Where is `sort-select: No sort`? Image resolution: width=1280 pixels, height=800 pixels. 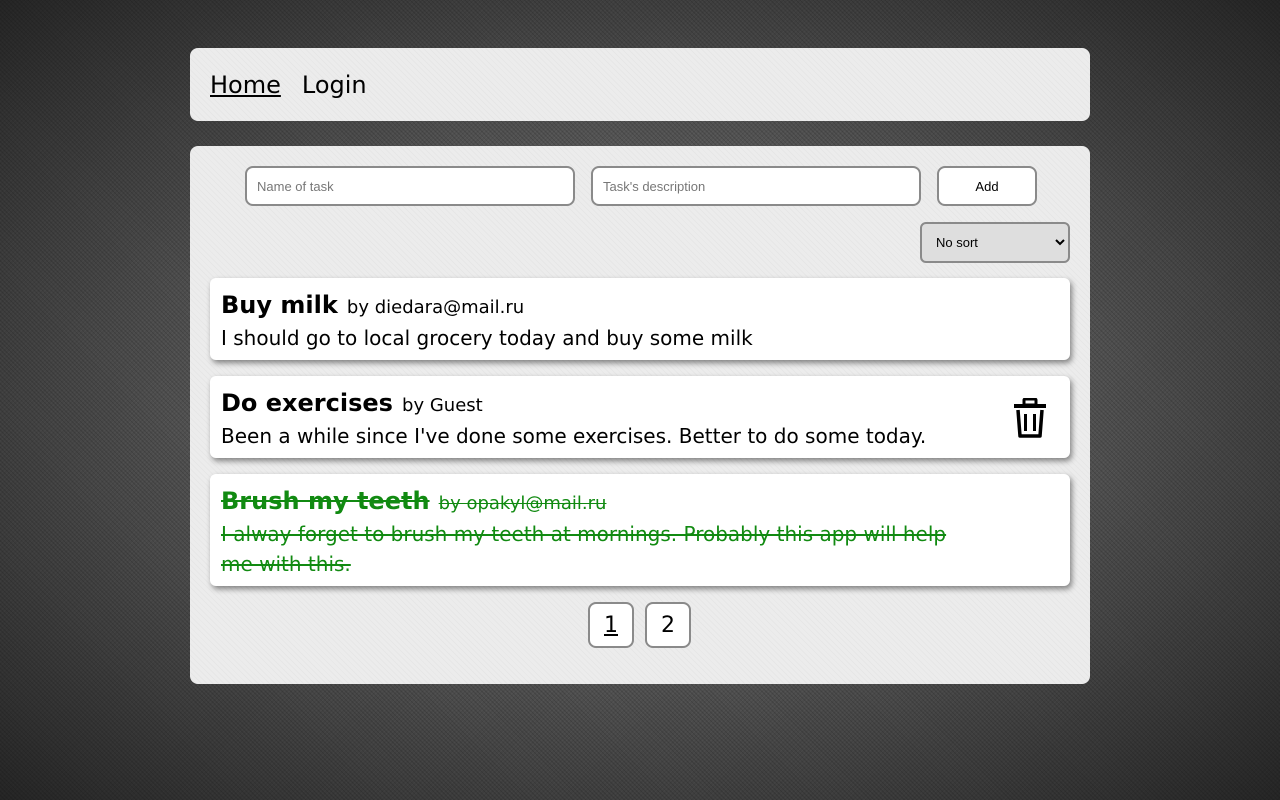 sort-select: No sort is located at coordinates (995, 242).